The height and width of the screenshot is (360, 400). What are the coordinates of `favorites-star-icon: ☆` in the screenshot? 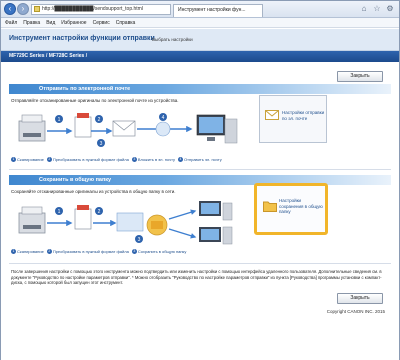 It's located at (377, 9).